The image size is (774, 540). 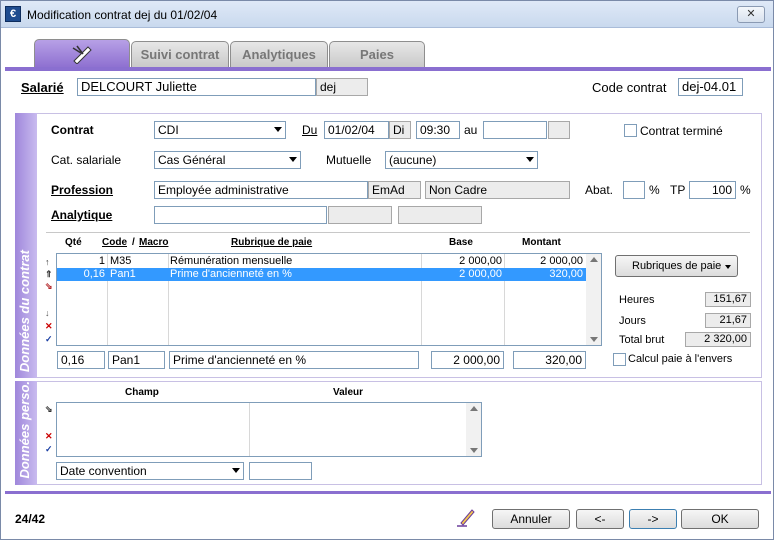 What do you see at coordinates (114, 242) in the screenshot?
I see `col-header-code: Code` at bounding box center [114, 242].